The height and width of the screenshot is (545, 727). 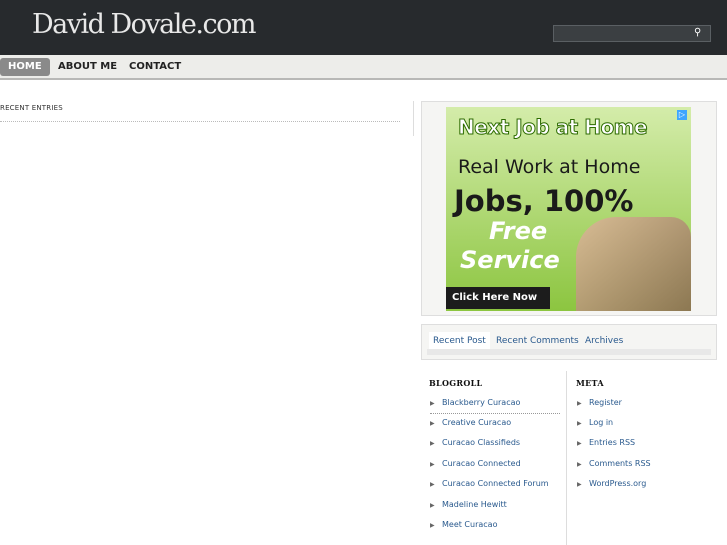 What do you see at coordinates (601, 422) in the screenshot?
I see `meta-link: Log in` at bounding box center [601, 422].